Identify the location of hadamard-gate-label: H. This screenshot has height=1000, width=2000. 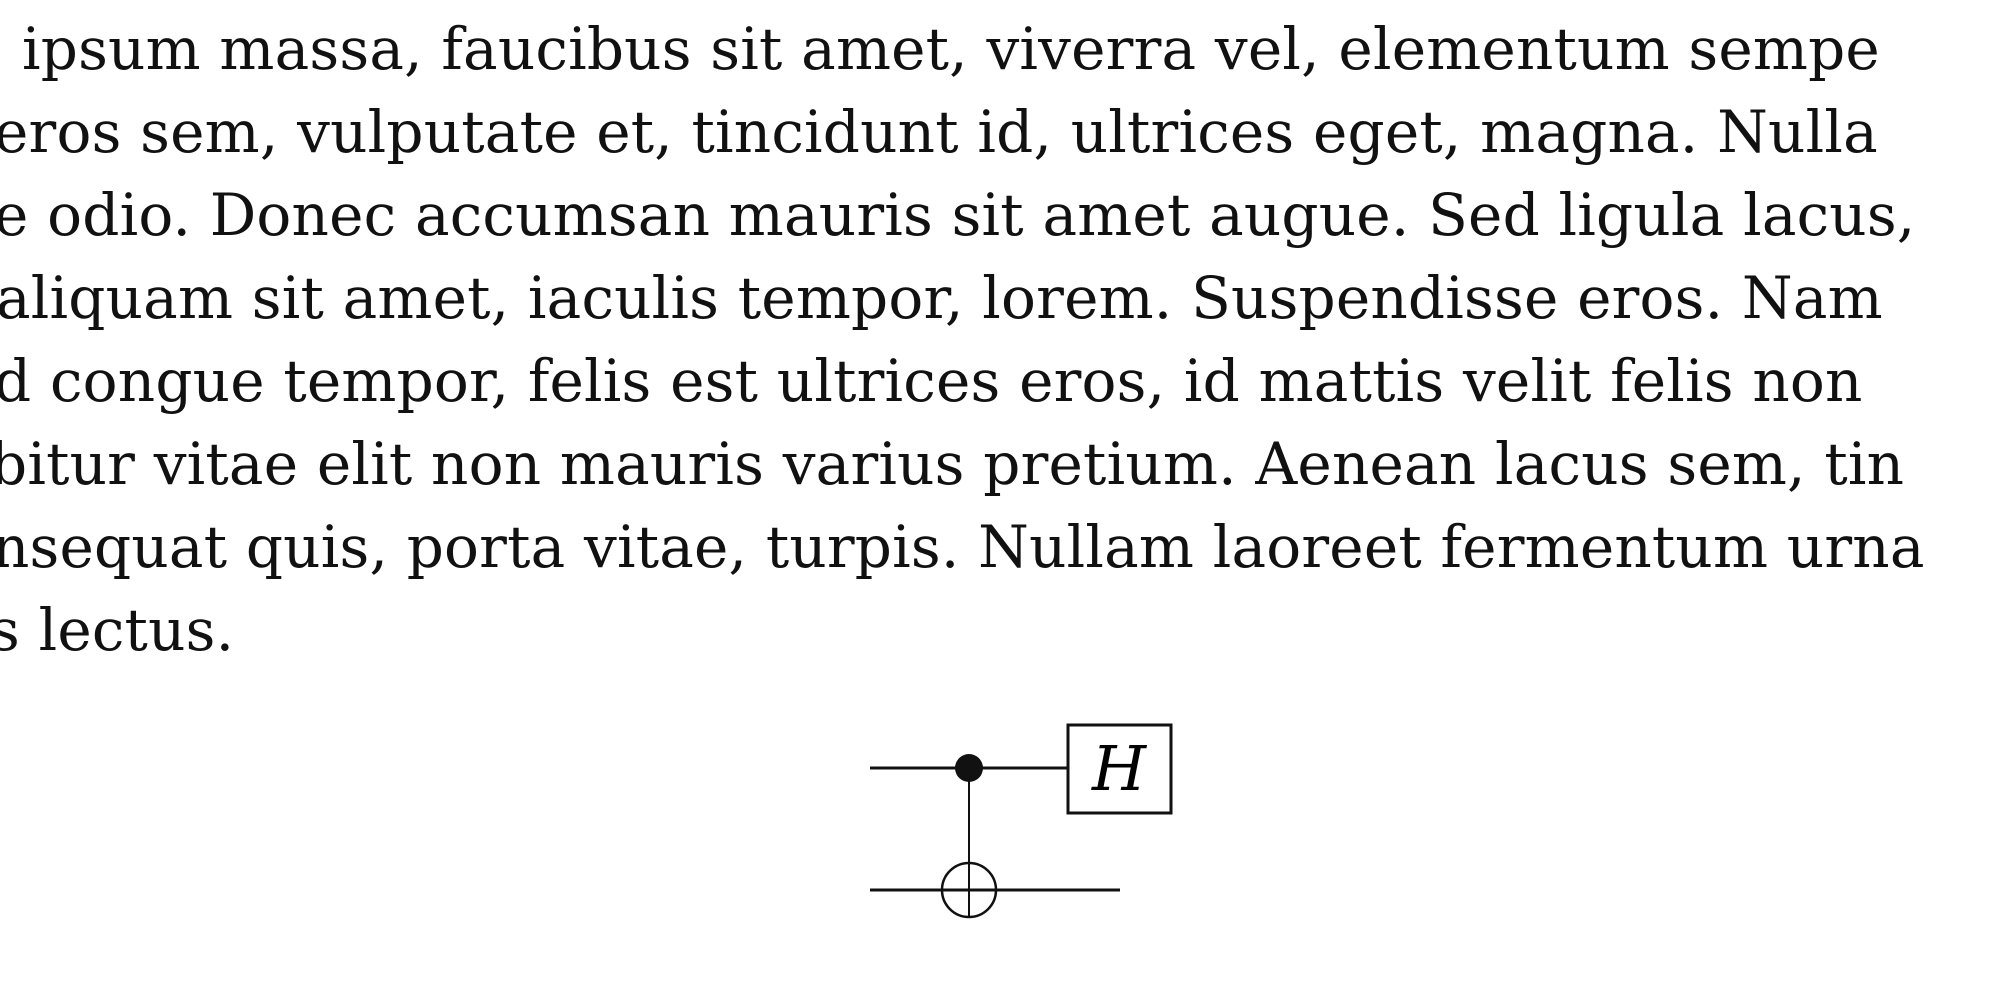
(1119, 768).